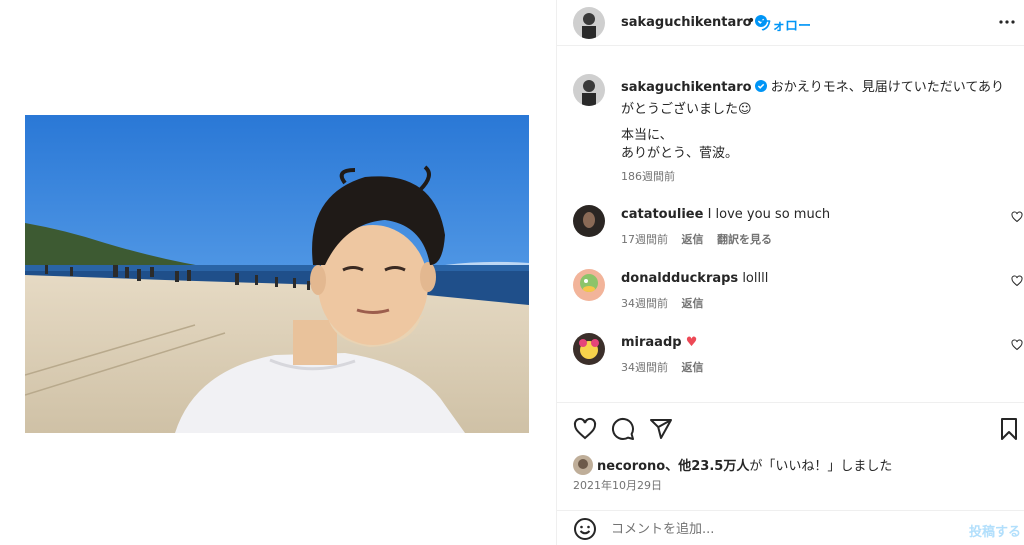 The width and height of the screenshot is (1024, 545). What do you see at coordinates (1009, 429) in the screenshot?
I see `bookmark-icon` at bounding box center [1009, 429].